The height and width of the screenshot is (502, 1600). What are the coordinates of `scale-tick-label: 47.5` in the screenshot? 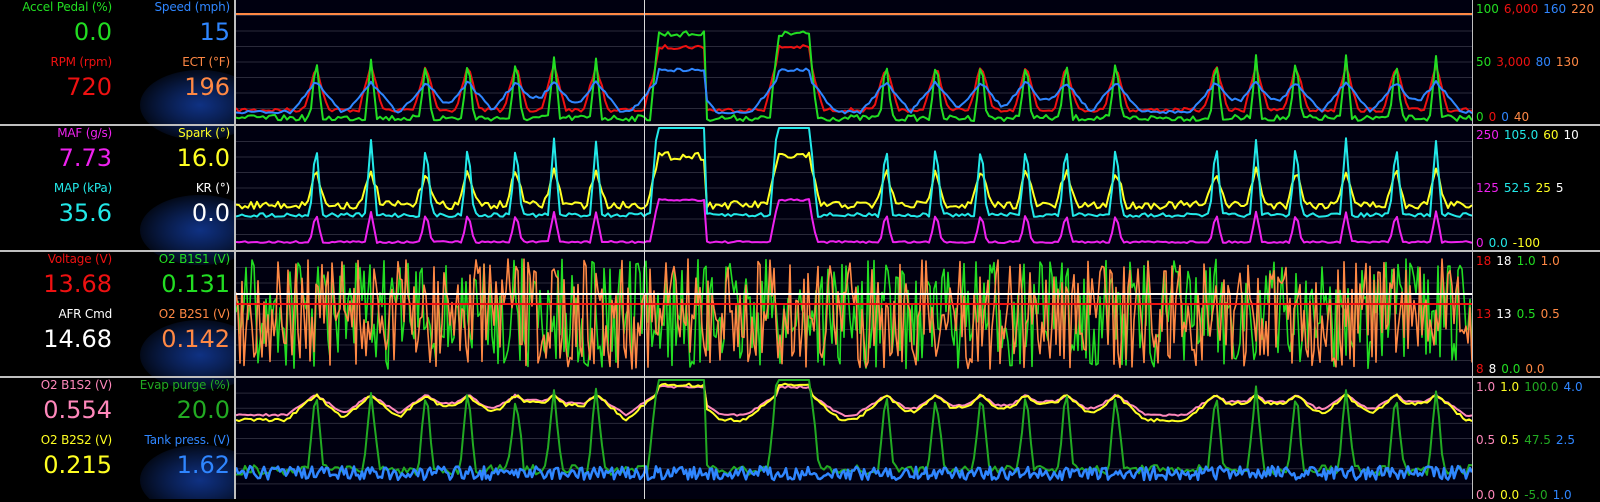 It's located at (1537, 440).